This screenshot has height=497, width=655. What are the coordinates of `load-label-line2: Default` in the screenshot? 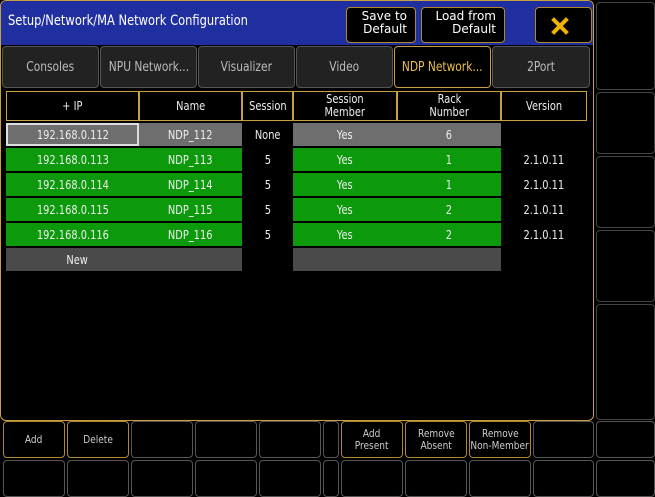 It's located at (474, 29).